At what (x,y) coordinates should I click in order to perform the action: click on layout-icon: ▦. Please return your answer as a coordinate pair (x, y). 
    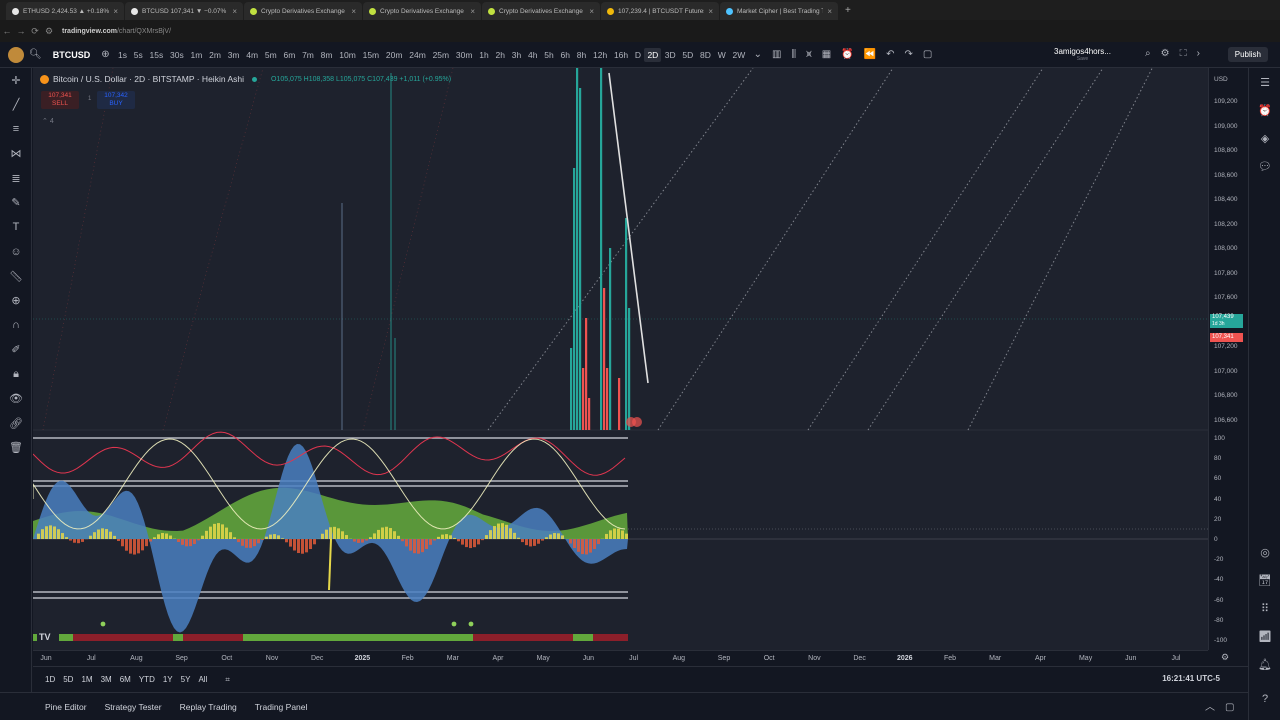
    Looking at the image, I should click on (826, 54).